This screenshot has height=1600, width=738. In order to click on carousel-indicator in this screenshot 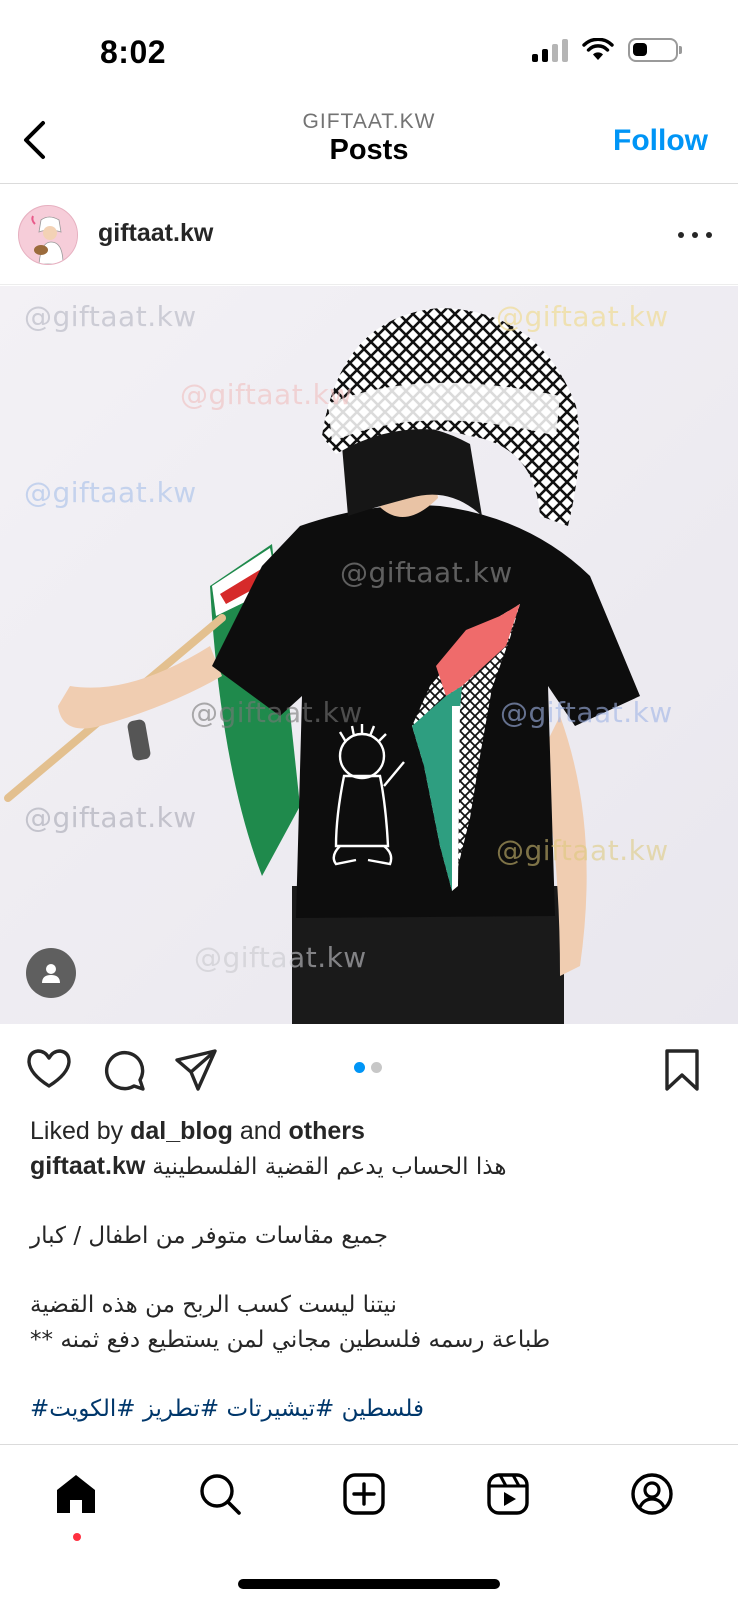, I will do `click(368, 1067)`.